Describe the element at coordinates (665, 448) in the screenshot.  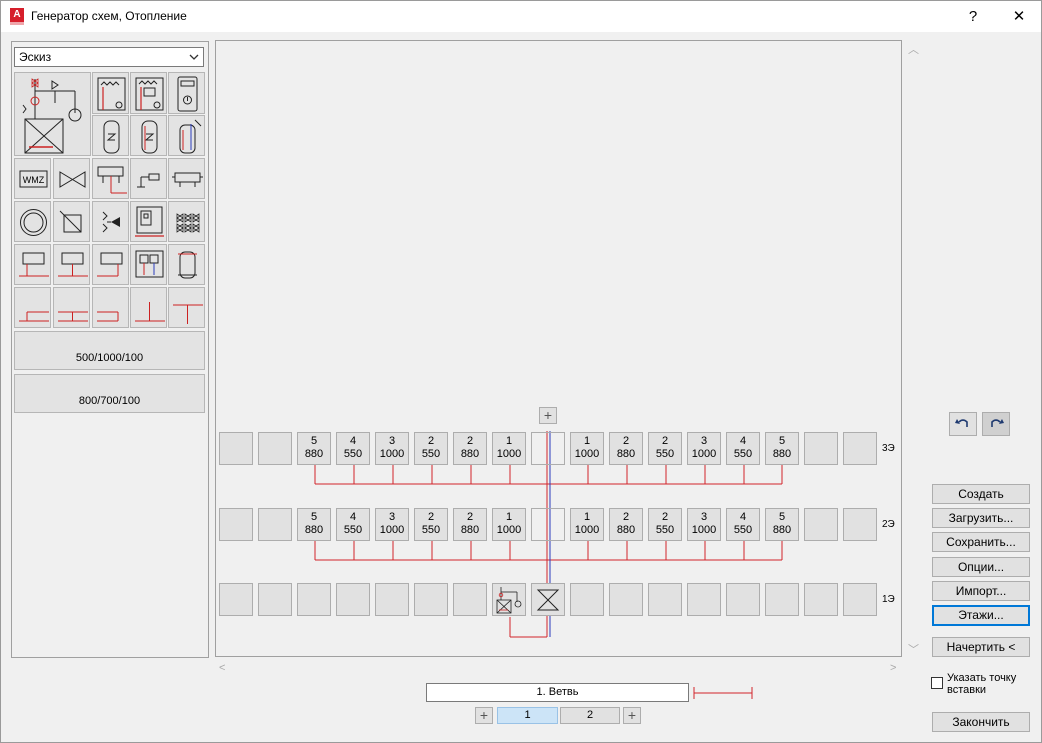
I see `cell-3-12: 2 550` at that location.